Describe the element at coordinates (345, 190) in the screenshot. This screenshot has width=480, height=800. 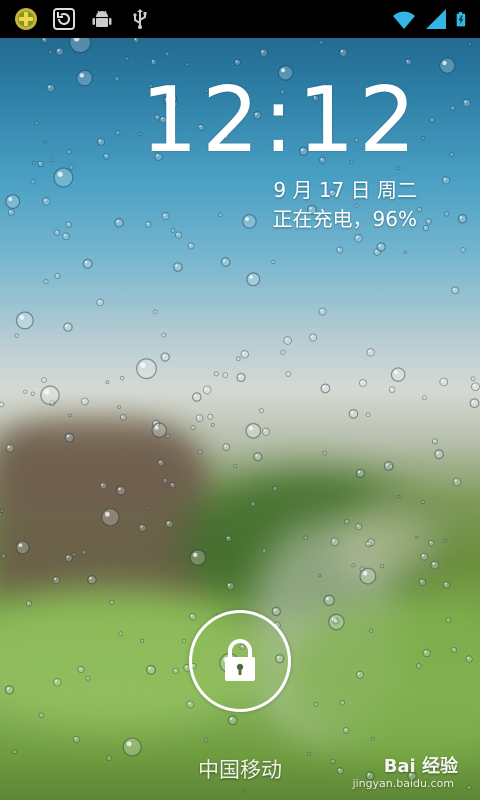
I see `date-text: 9 月 17 日 周二` at that location.